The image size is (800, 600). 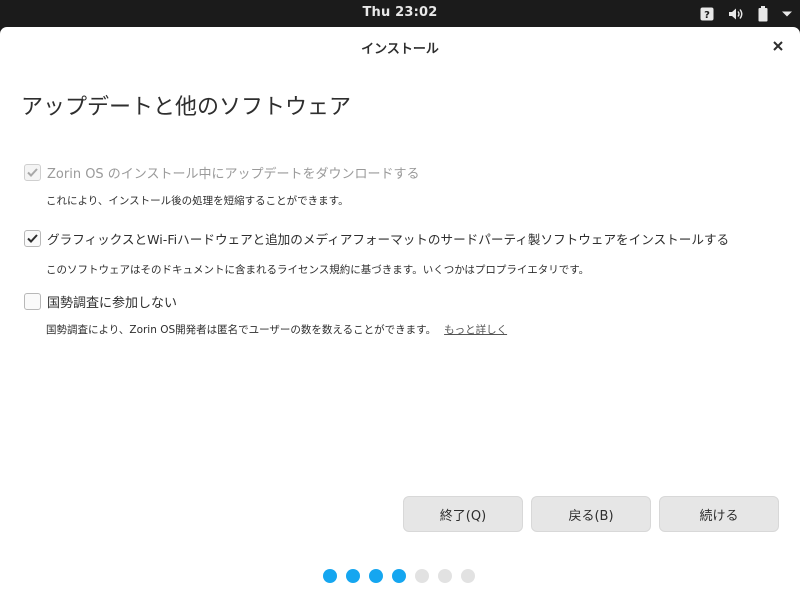 What do you see at coordinates (475, 330) in the screenshot?
I see `learn-more-link: もっと詳しく` at bounding box center [475, 330].